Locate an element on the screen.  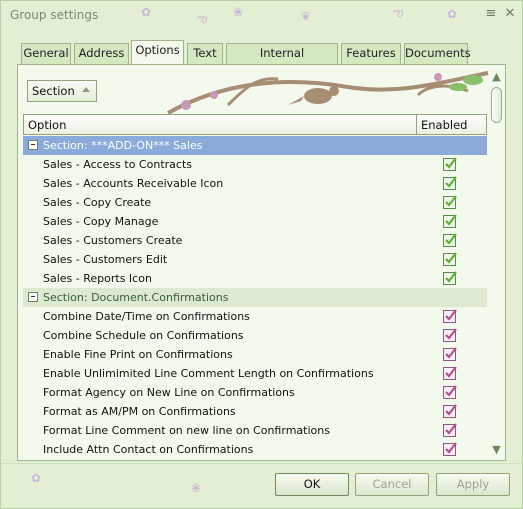
option-label: Enable Fine Print on Confirmations is located at coordinates (138, 354).